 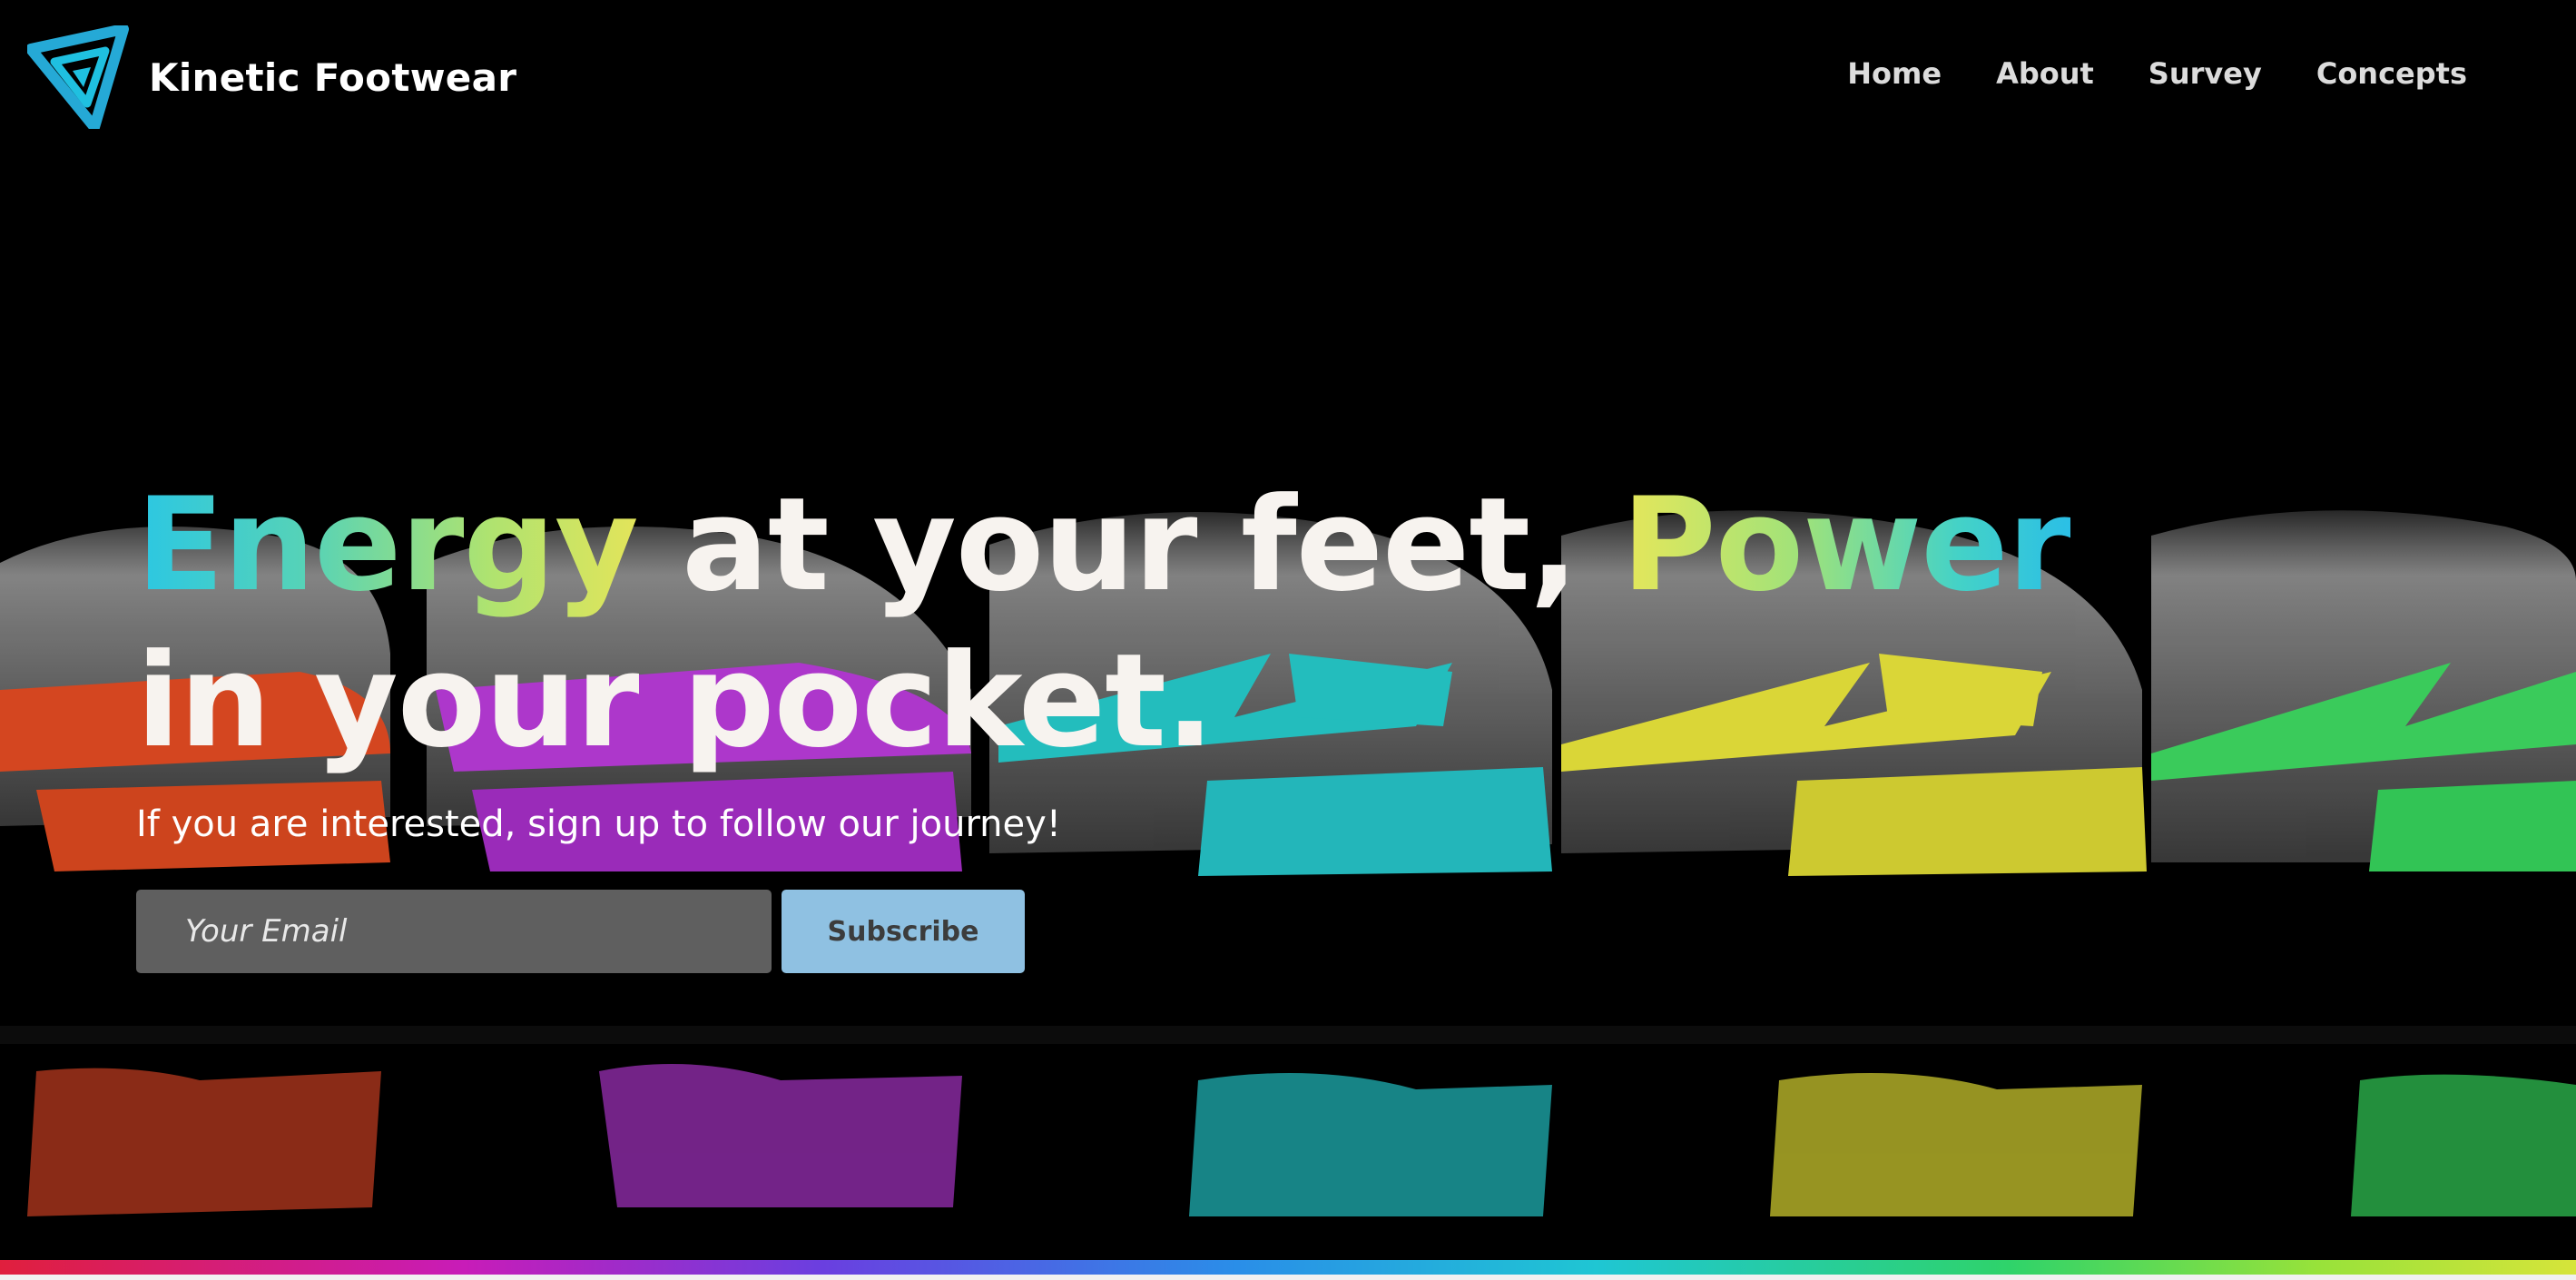 What do you see at coordinates (2045, 73) in the screenshot?
I see `nav-link-about: About` at bounding box center [2045, 73].